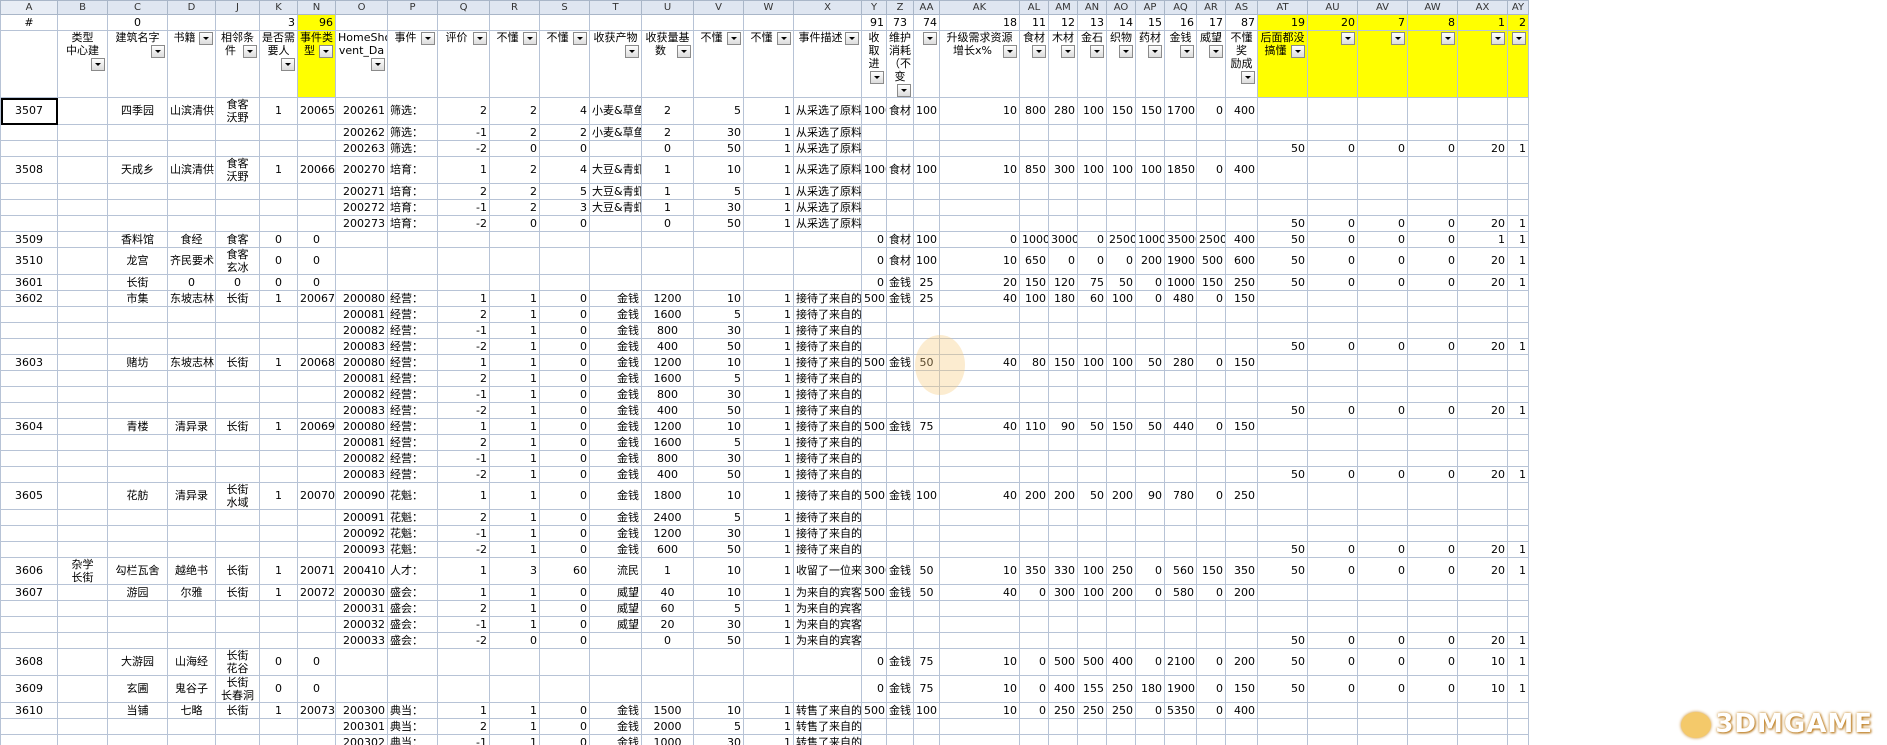  I want to click on cell: 60, so click(564, 571).